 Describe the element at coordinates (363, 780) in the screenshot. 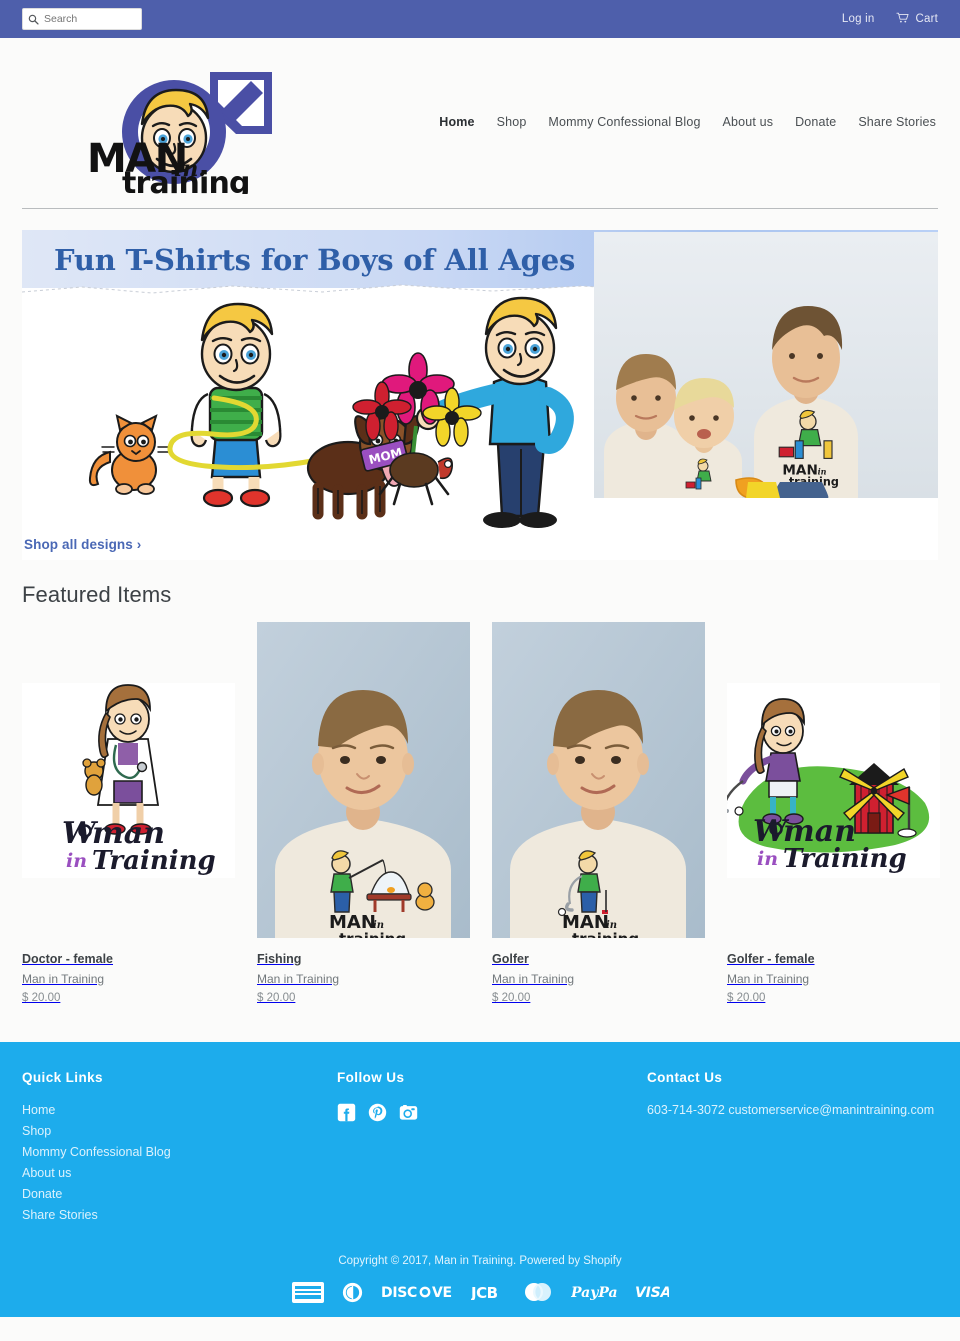

I see `product-image-fishing: MAN in training` at that location.